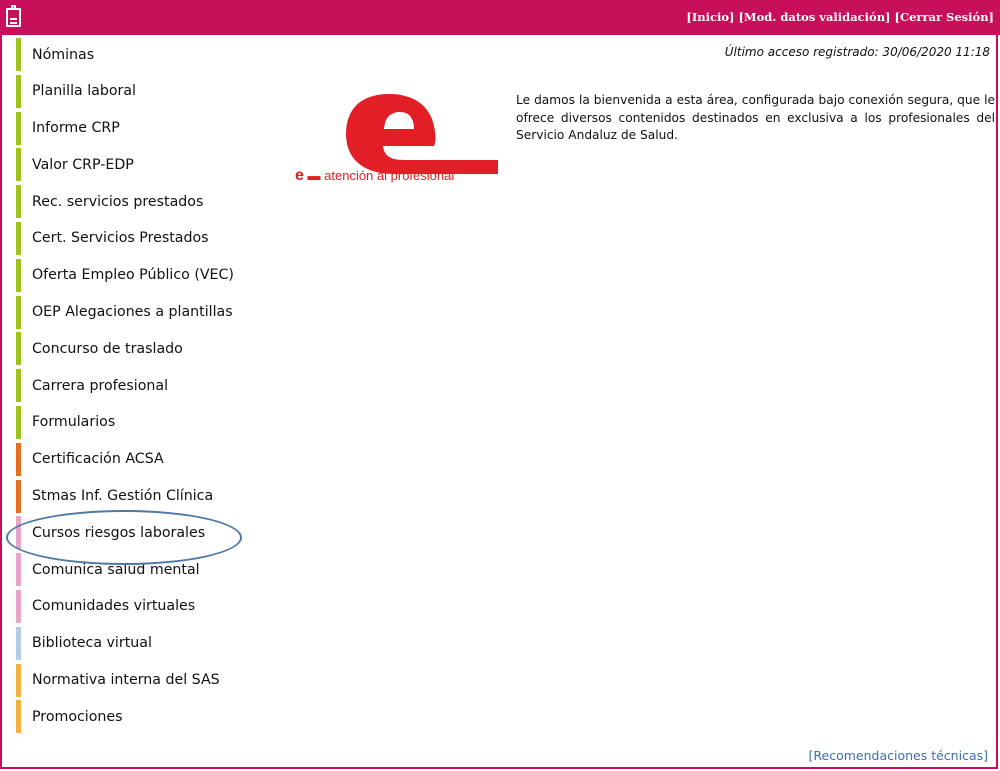  Describe the element at coordinates (389, 175) in the screenshot. I see `logo-tagline-text: atención al profesional` at that location.